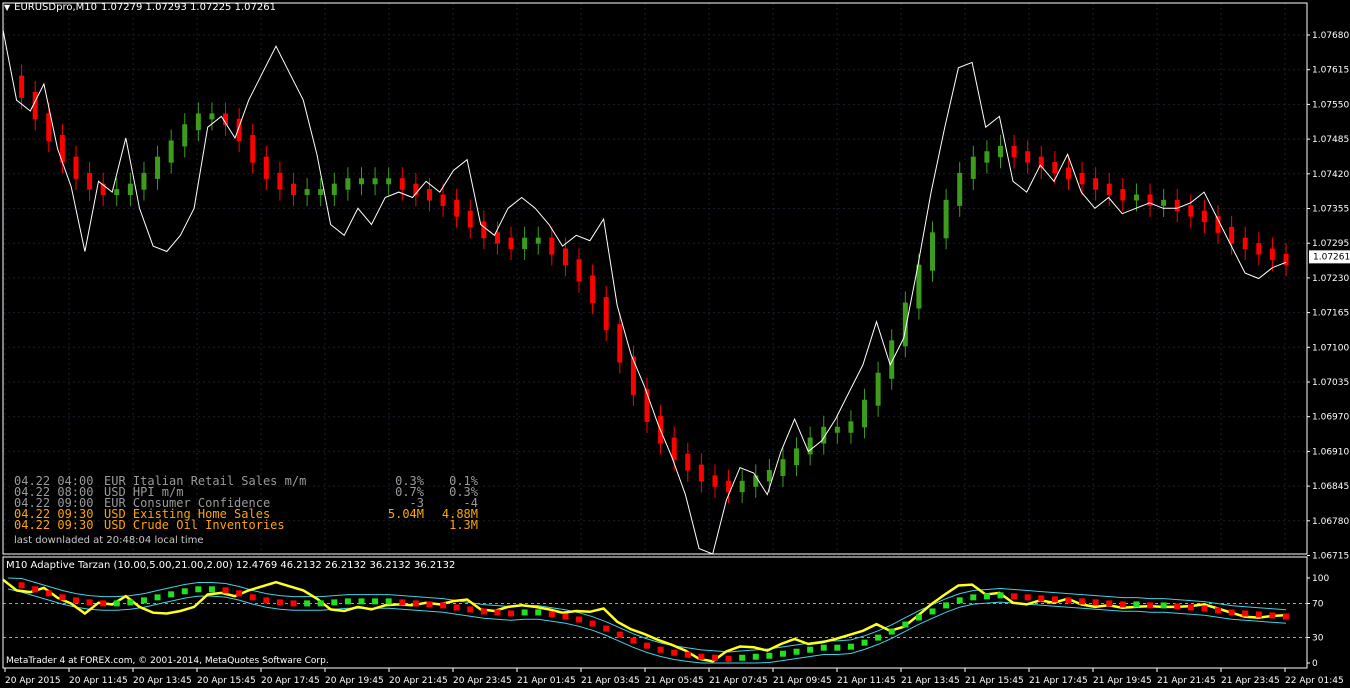  Describe the element at coordinates (194, 525) in the screenshot. I see `news-name: USD Crude Oil Inventories` at that location.